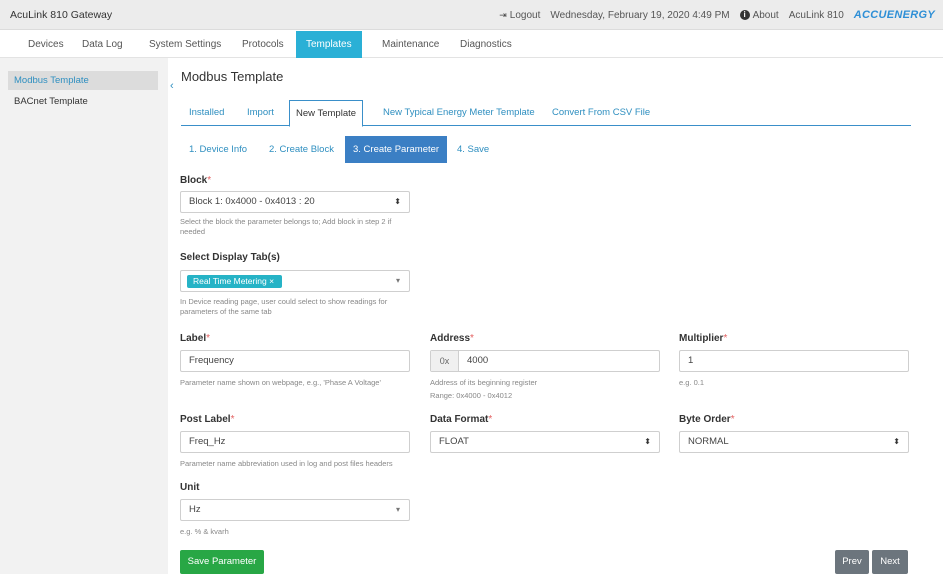 The width and height of the screenshot is (943, 574). What do you see at coordinates (816, 15) in the screenshot?
I see `device-name: AcuLink 810` at bounding box center [816, 15].